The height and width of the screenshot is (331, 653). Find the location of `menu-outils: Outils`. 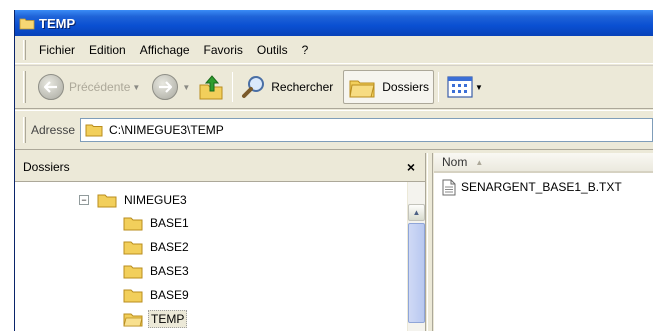

menu-outils: Outils is located at coordinates (272, 50).